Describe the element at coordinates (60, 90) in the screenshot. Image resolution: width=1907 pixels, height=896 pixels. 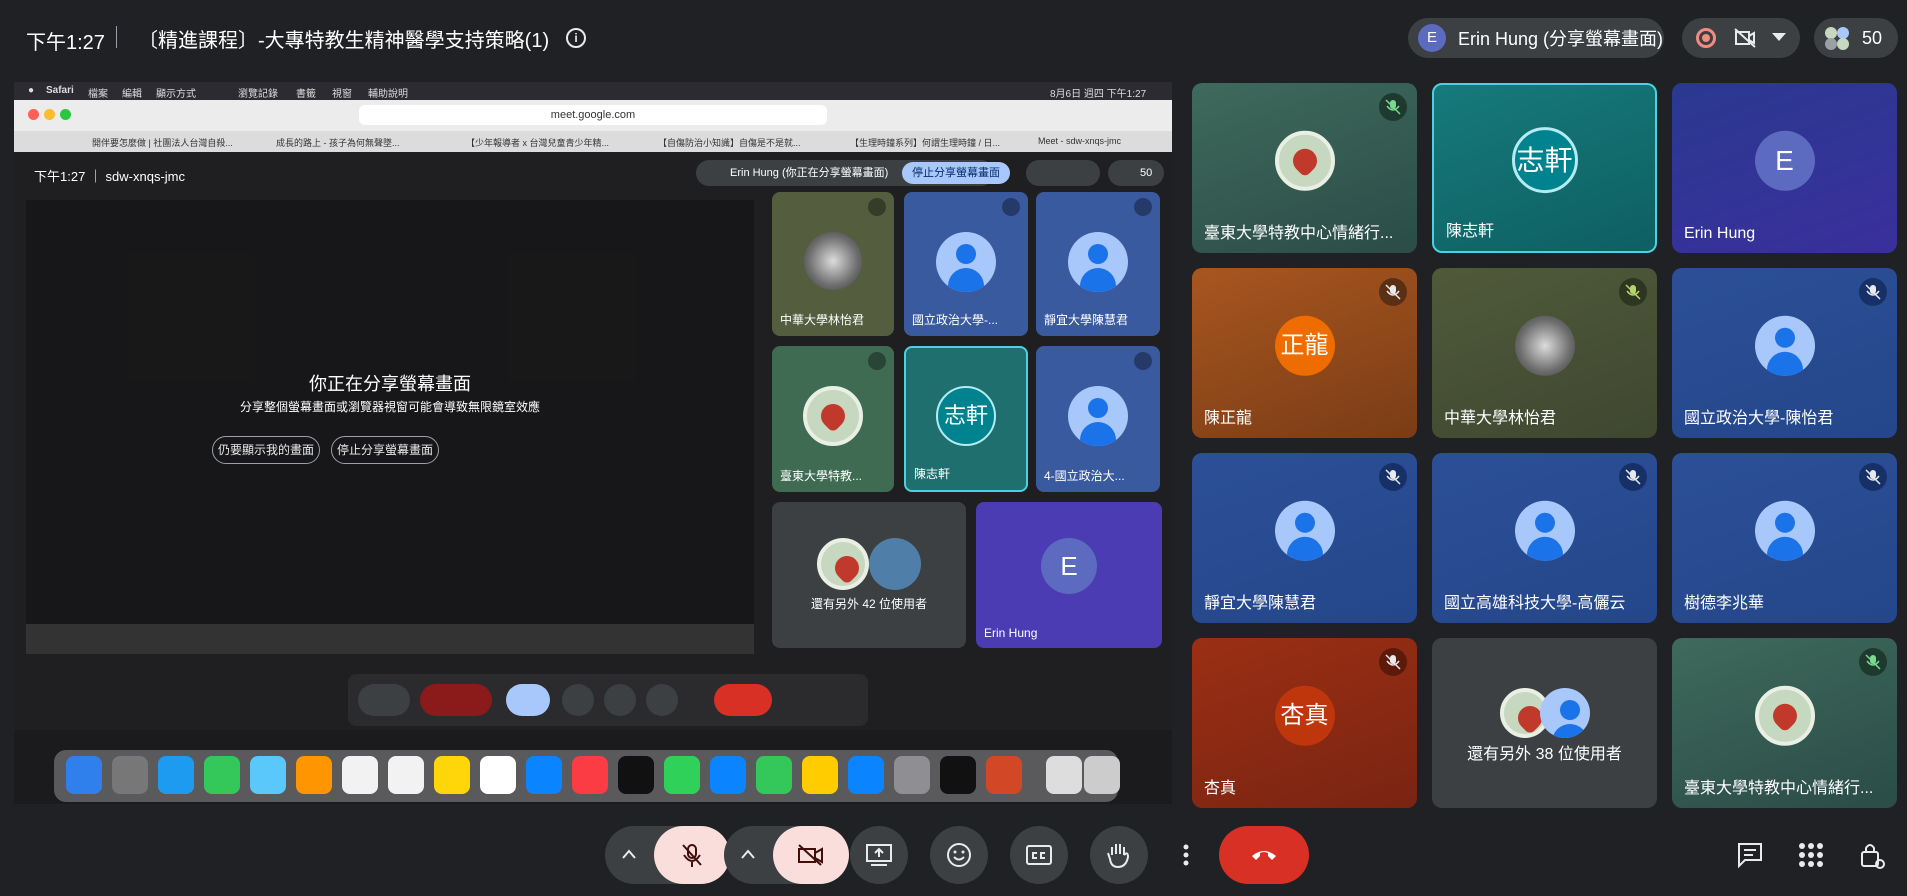
I see `menu-item: Safari` at that location.